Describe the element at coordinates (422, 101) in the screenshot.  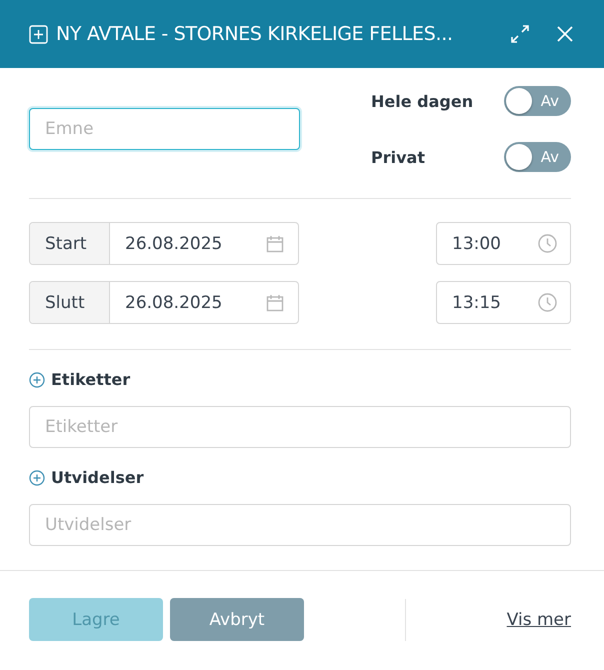
I see `toggle-label: Hele dagen` at that location.